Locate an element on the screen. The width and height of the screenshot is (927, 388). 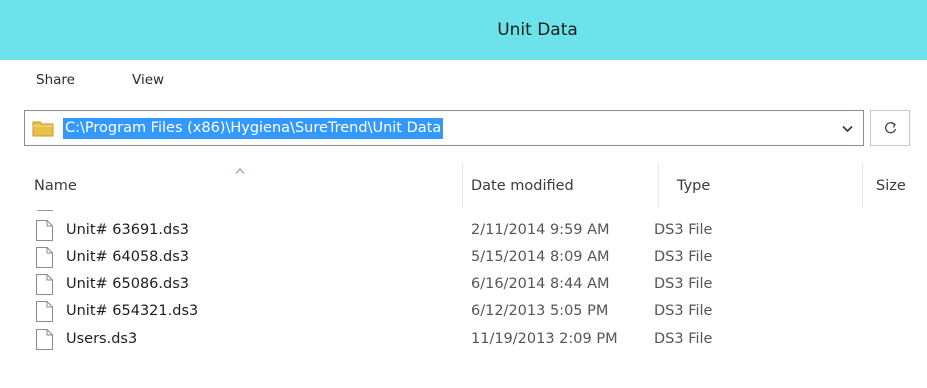
file-date-modified: 6/12/2013 5:05 PM is located at coordinates (540, 311).